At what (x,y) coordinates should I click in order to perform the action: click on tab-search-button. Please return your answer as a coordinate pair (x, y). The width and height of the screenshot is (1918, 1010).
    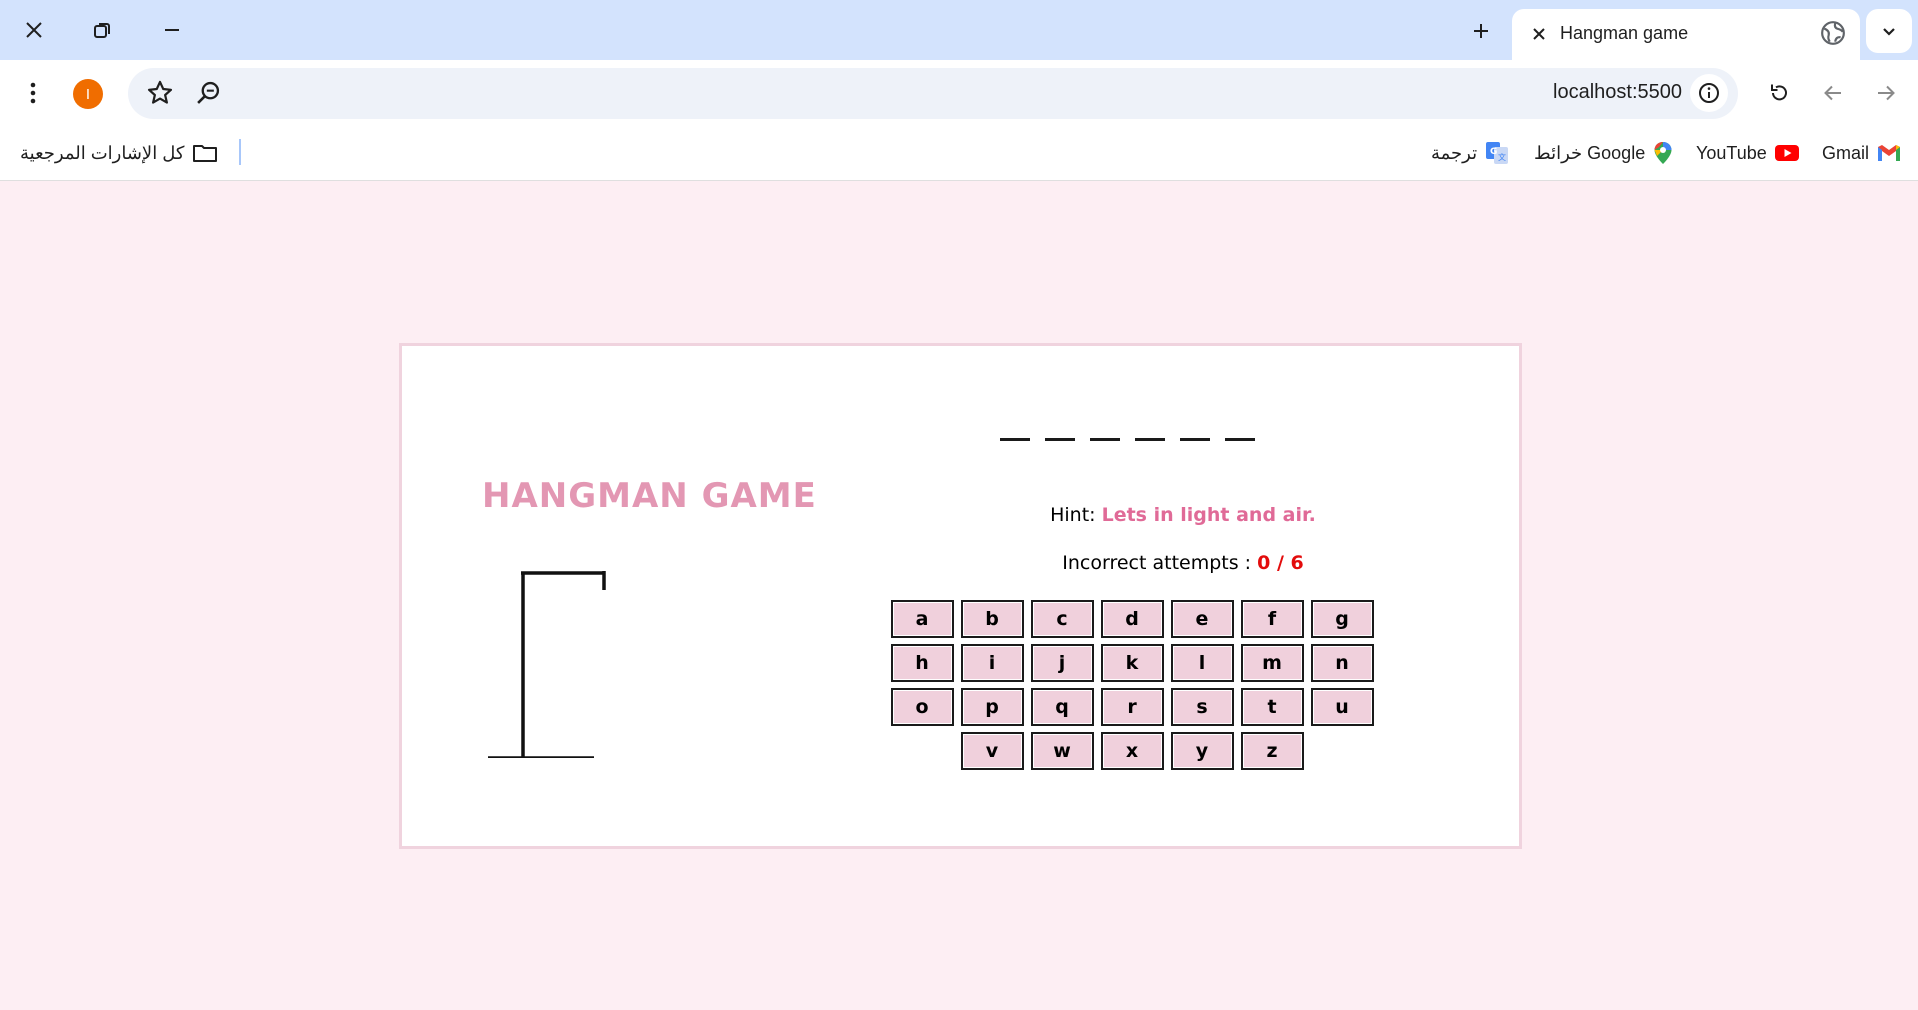
    Looking at the image, I should click on (1889, 31).